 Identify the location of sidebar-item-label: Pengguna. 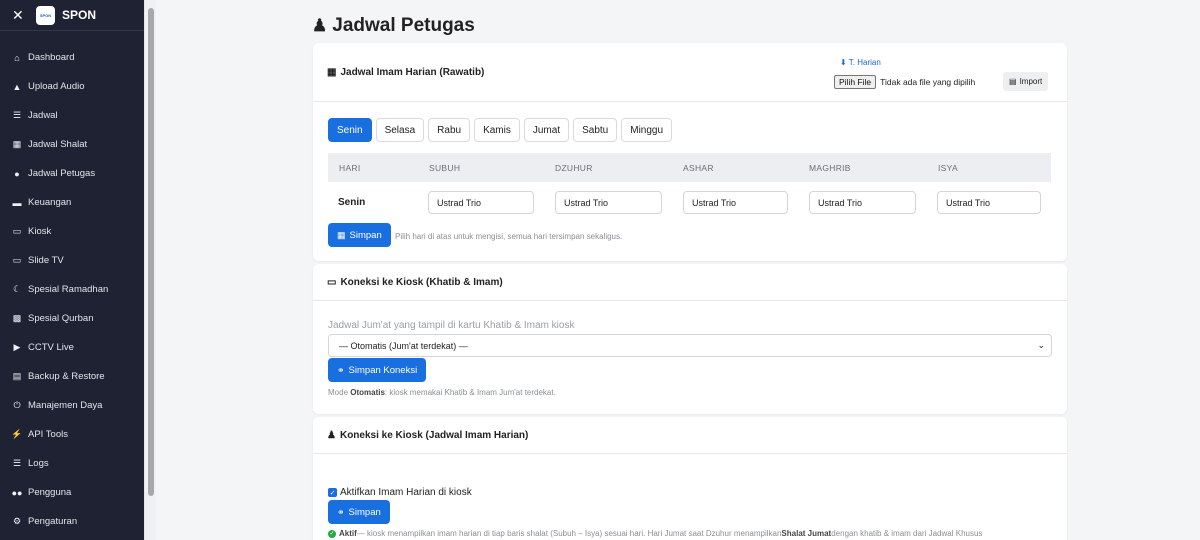
(50, 492).